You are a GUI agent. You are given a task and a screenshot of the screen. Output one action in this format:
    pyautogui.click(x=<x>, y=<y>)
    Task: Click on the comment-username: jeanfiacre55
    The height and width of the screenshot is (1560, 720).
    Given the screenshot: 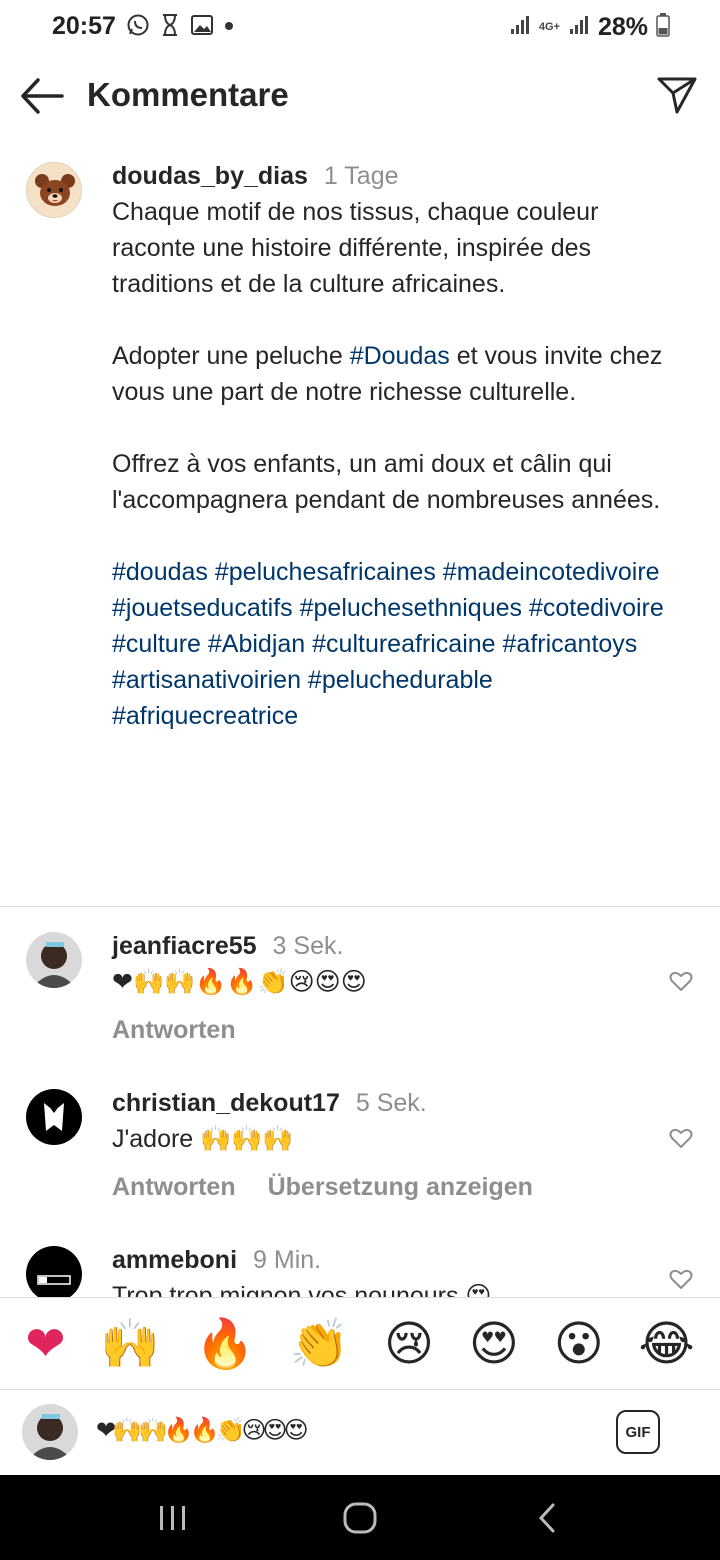 What is the action you would take?
    pyautogui.click(x=184, y=946)
    